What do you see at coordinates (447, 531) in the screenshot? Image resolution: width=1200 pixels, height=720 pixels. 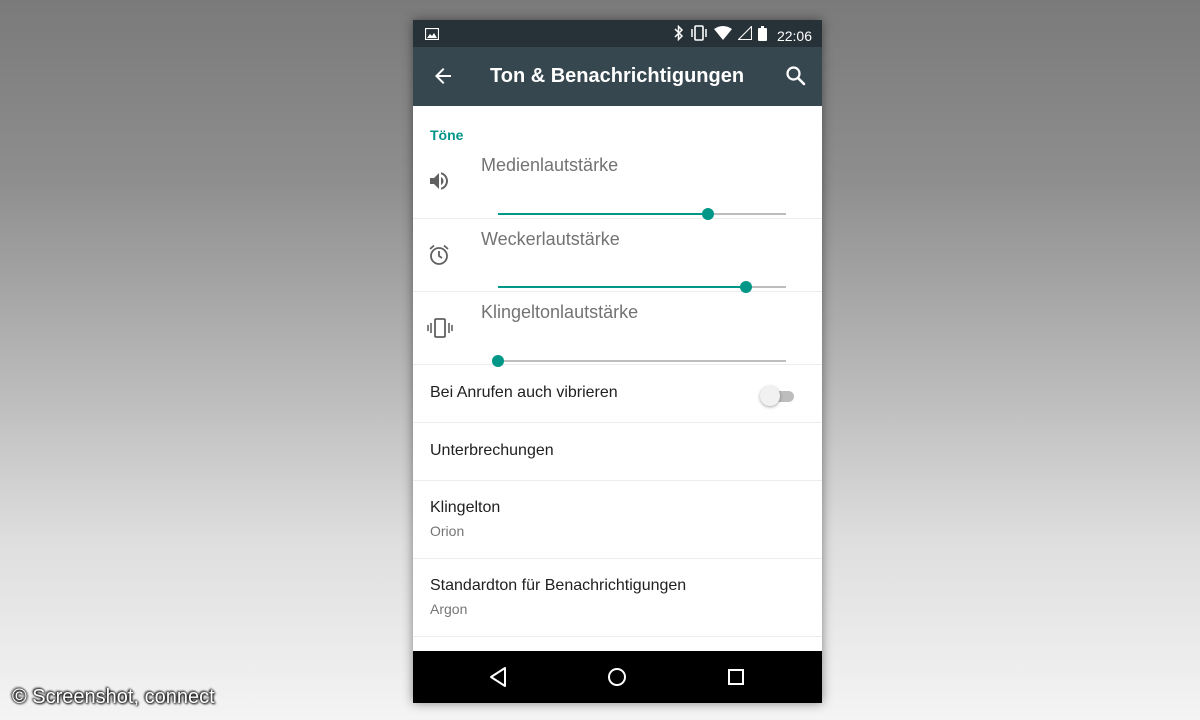 I see `ringtone-value: Orion` at bounding box center [447, 531].